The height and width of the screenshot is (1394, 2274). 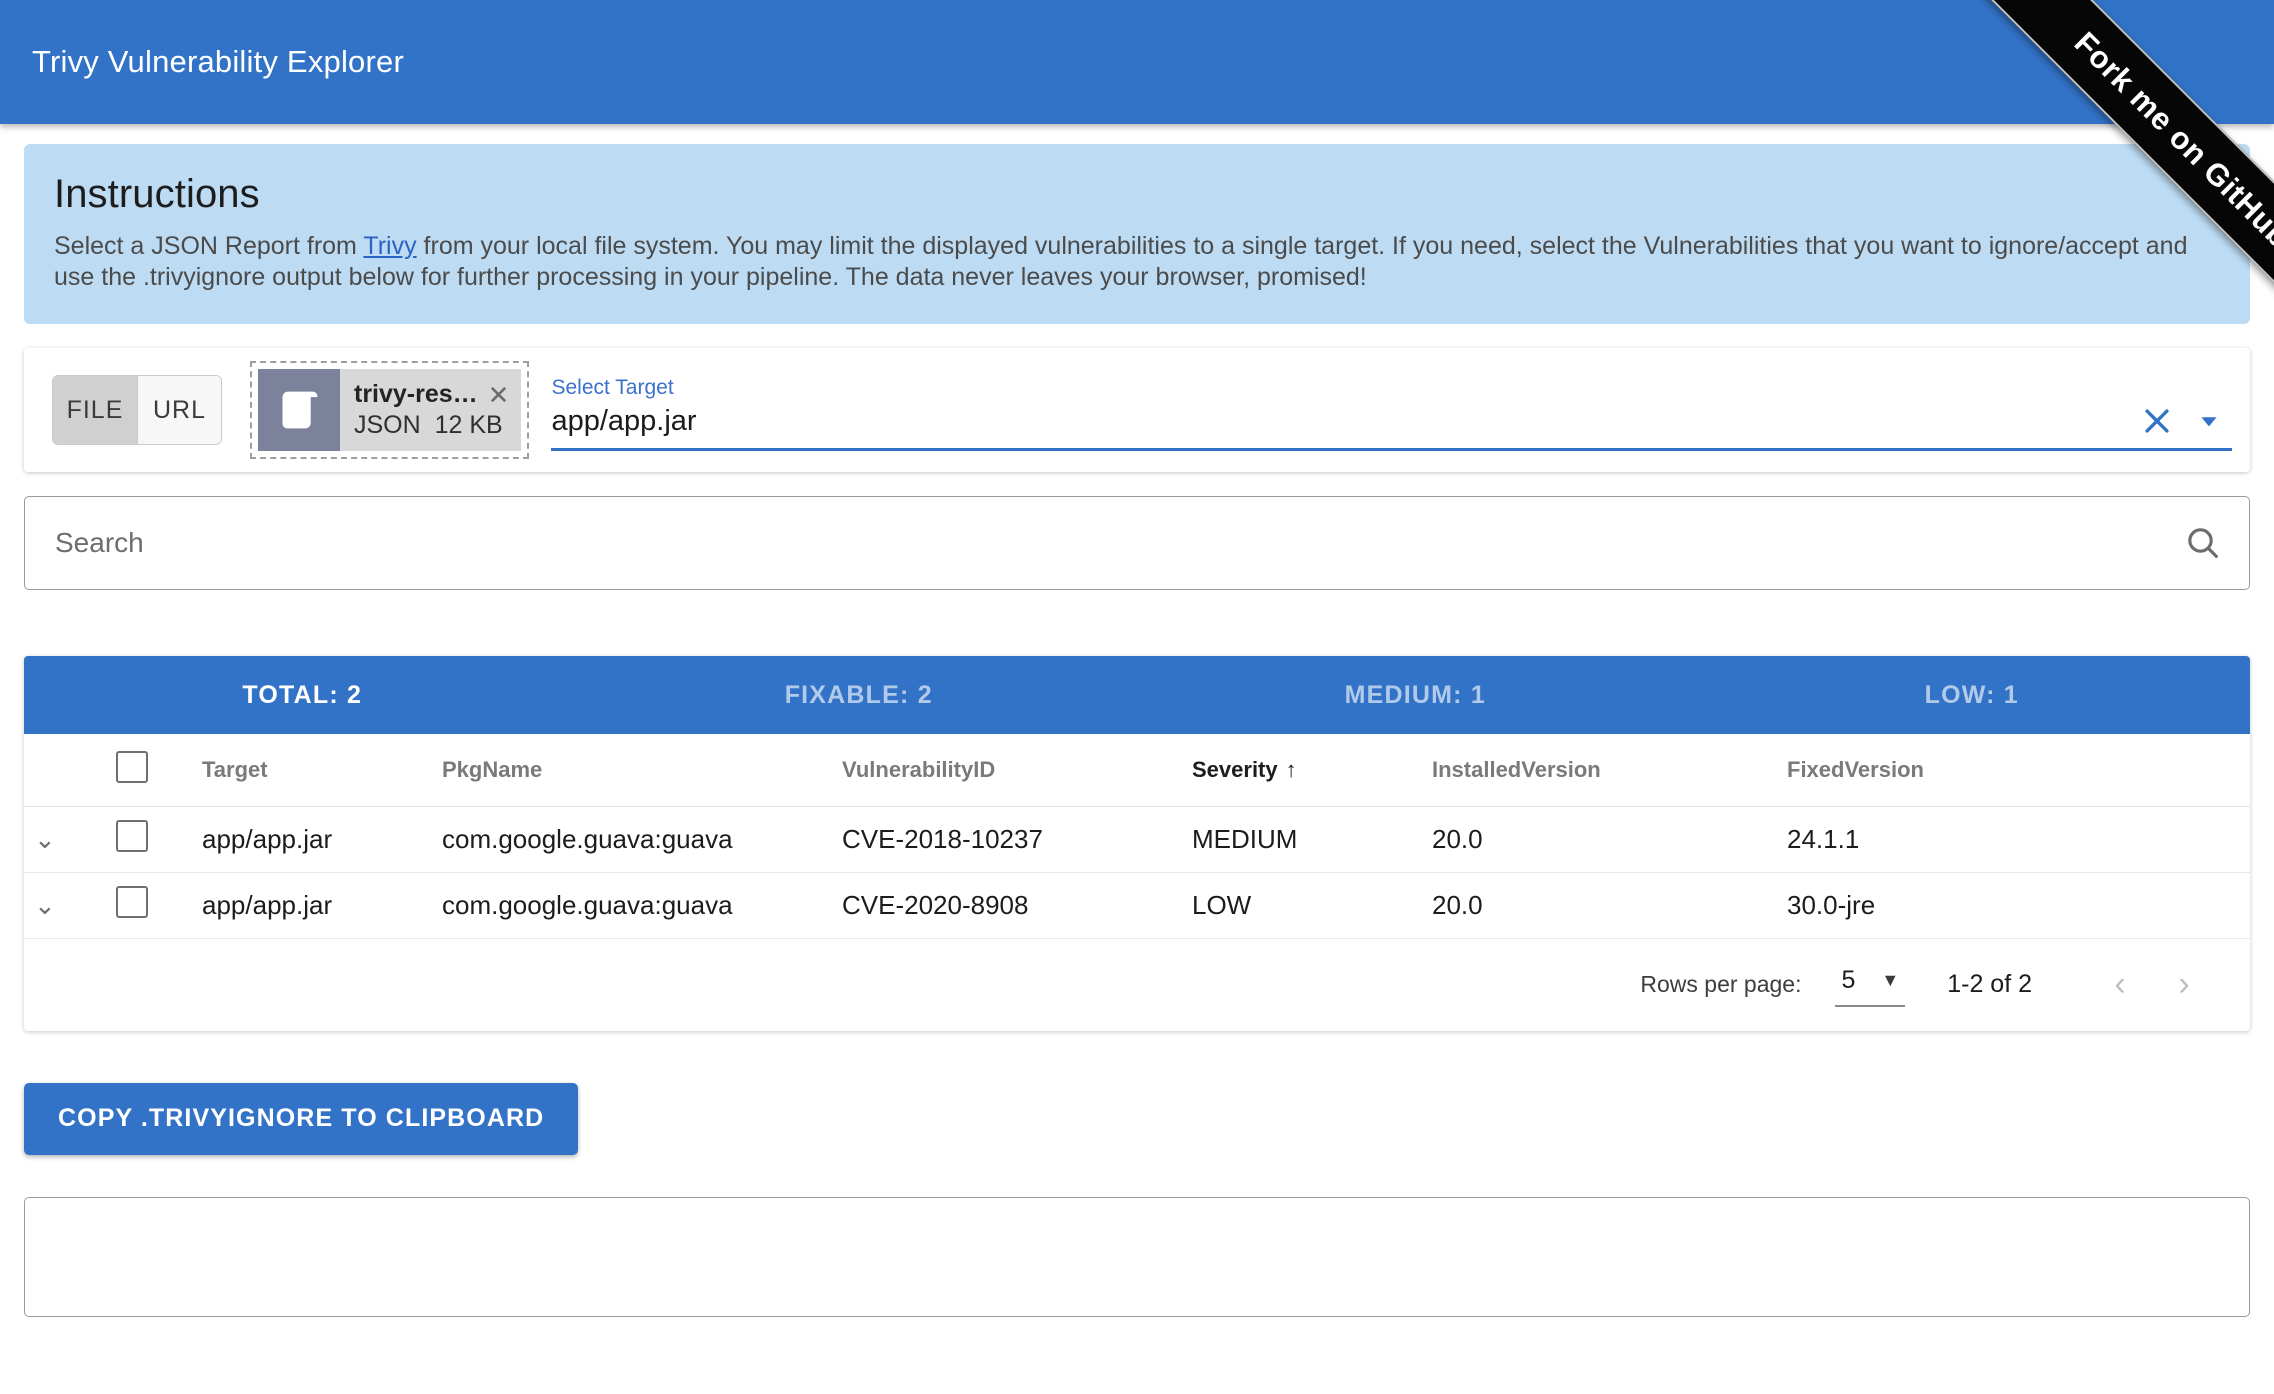 What do you see at coordinates (1137, 62) in the screenshot?
I see `app-header: Trivy Vulnerability Explorer` at bounding box center [1137, 62].